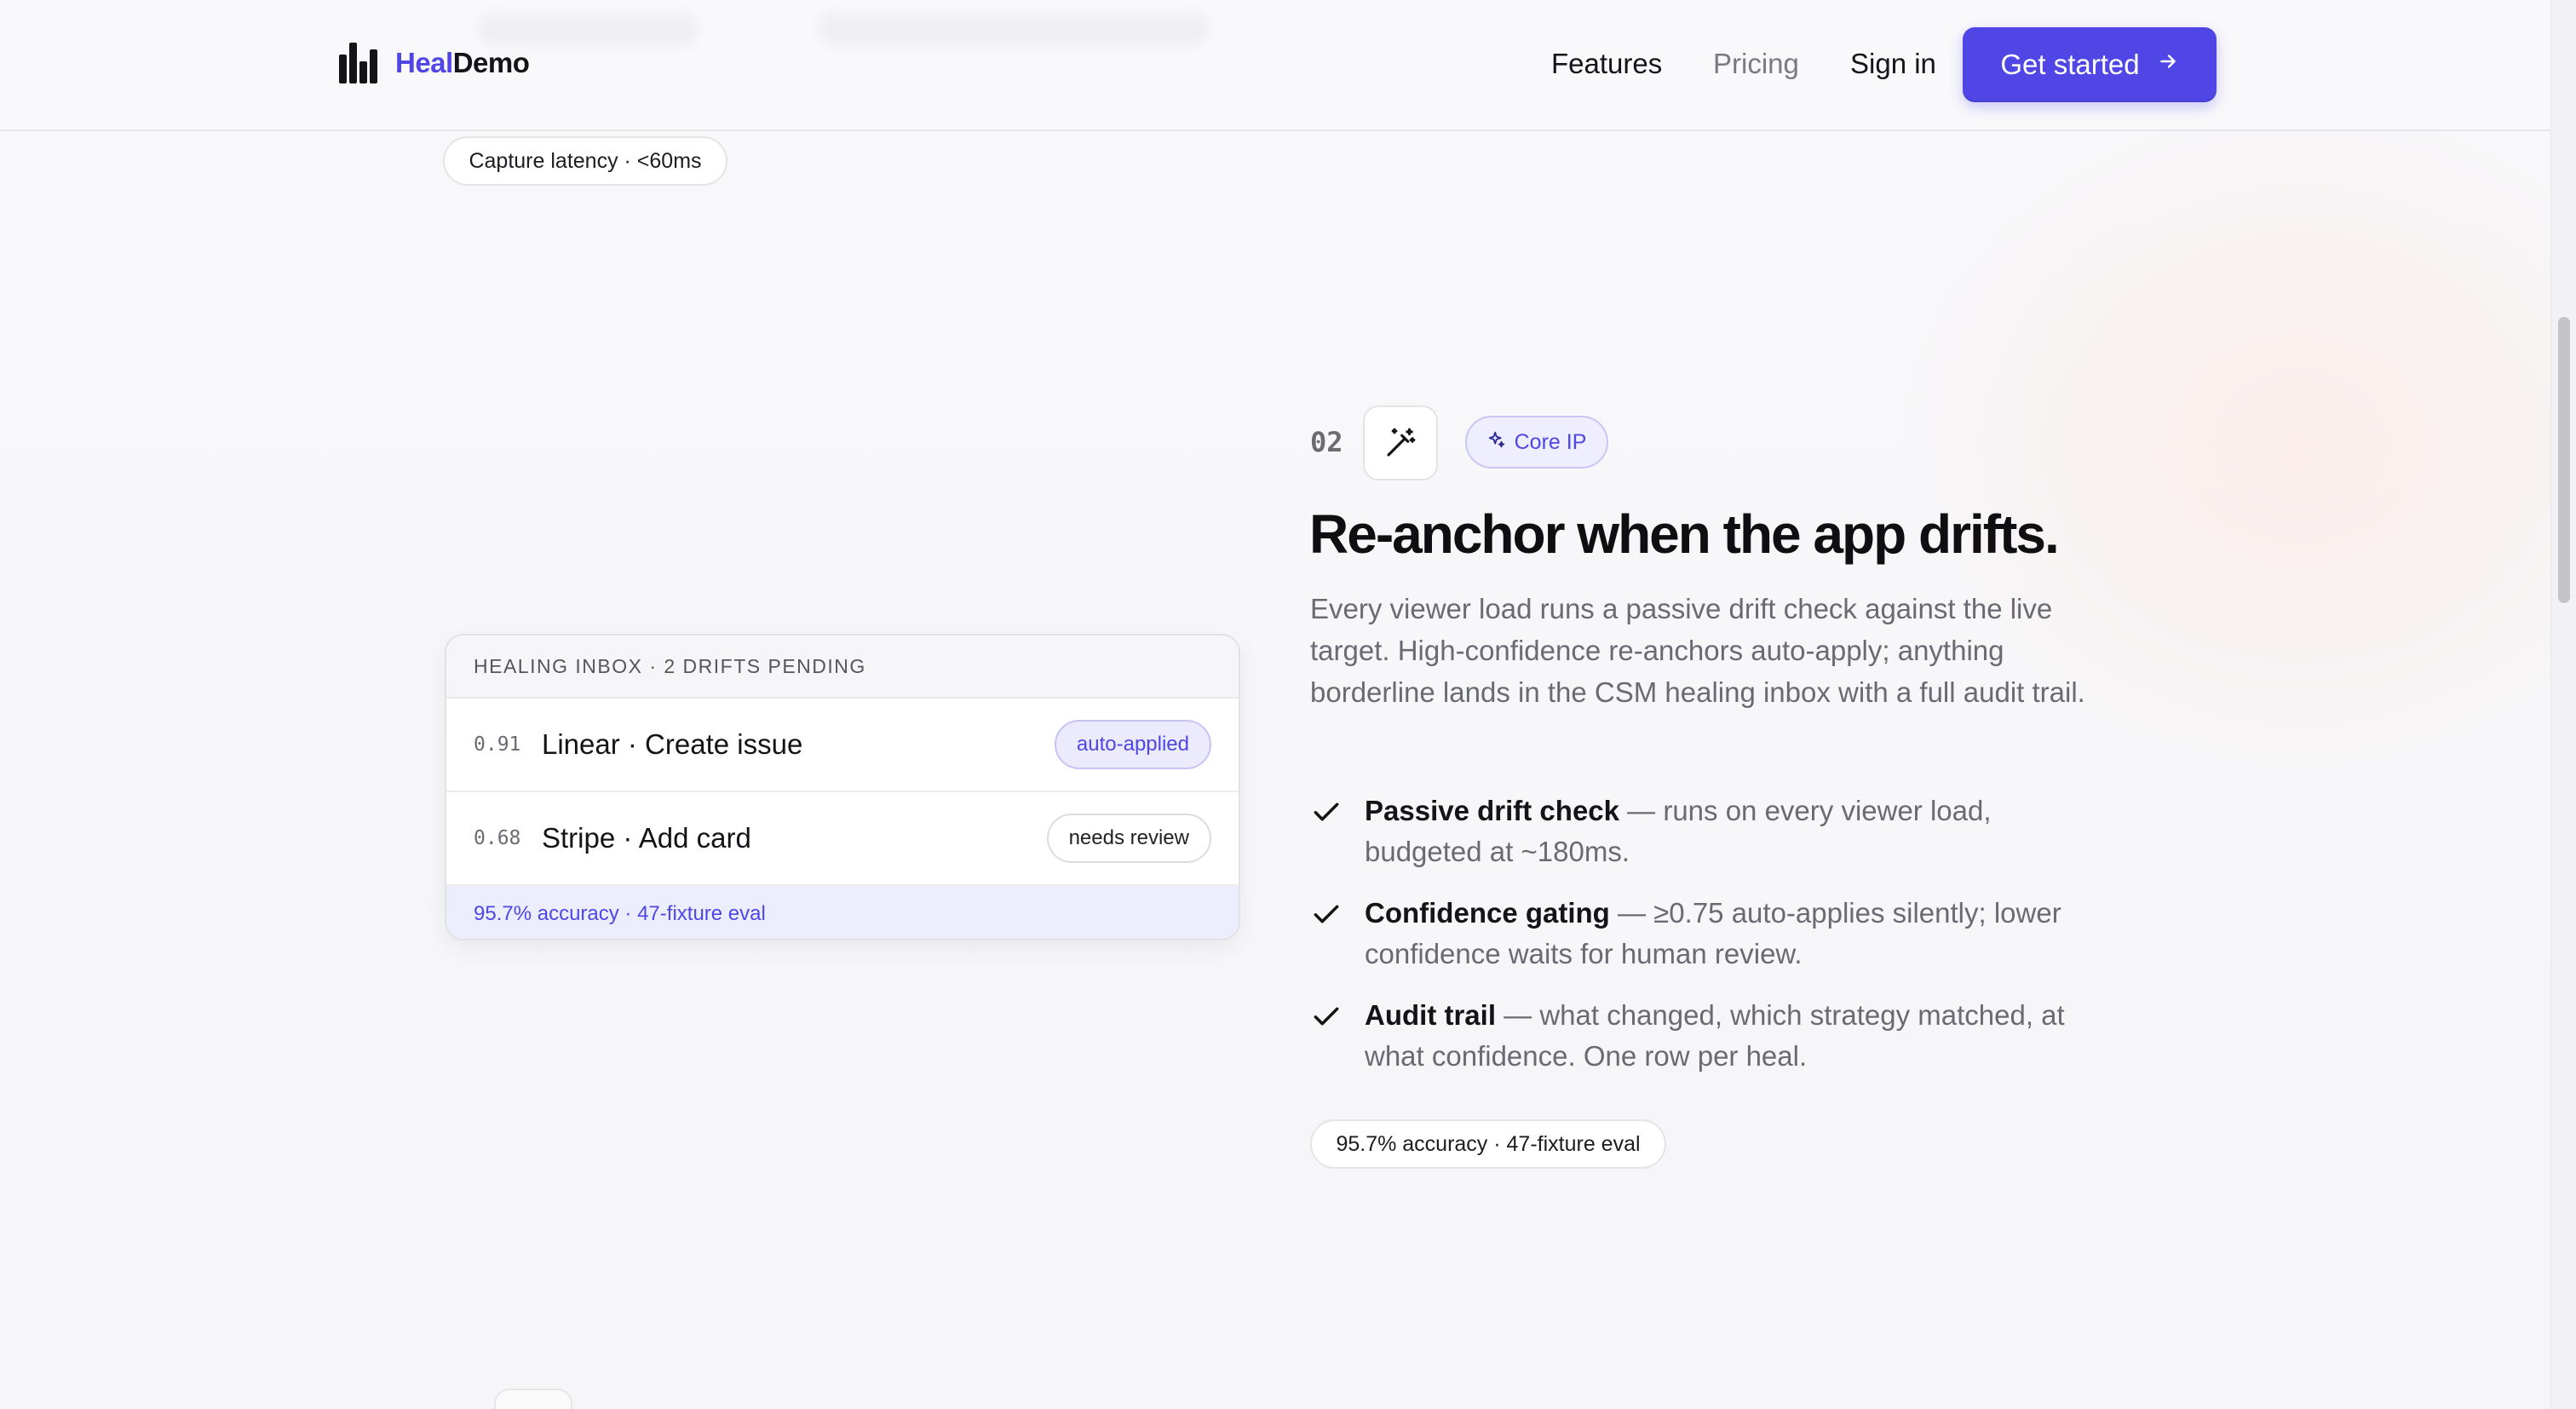  What do you see at coordinates (498, 744) in the screenshot?
I see `confidence-score: 0.91` at bounding box center [498, 744].